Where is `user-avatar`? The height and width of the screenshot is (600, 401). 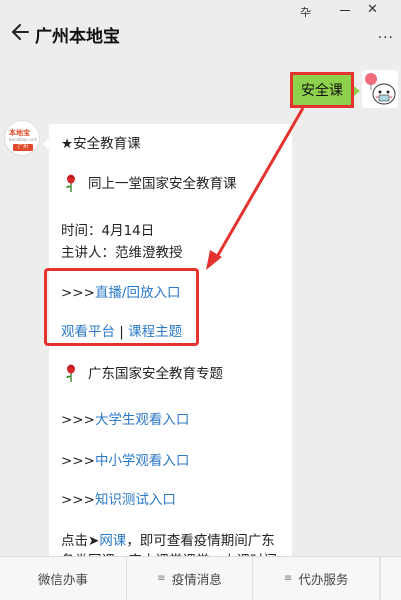 user-avatar is located at coordinates (380, 89).